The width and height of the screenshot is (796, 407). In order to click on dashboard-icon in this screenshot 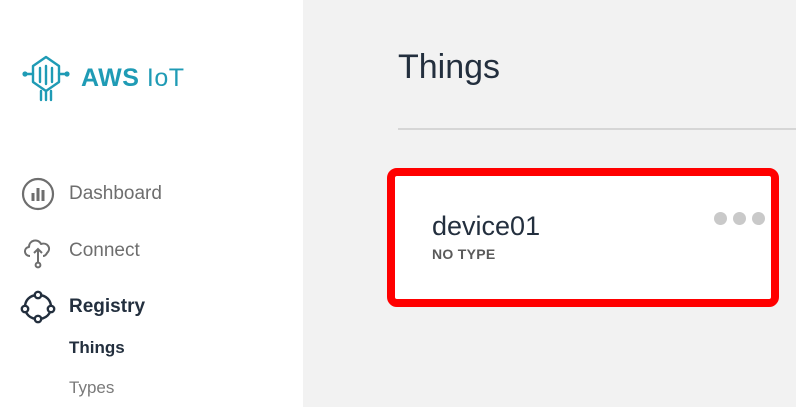, I will do `click(38, 194)`.